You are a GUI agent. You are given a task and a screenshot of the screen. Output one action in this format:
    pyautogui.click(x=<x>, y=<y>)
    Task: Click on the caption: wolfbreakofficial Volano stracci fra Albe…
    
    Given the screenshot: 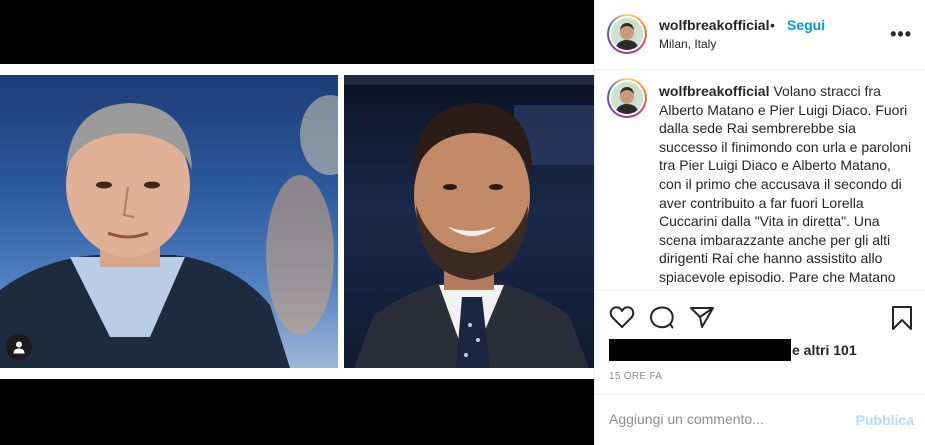 What is the action you would take?
    pyautogui.click(x=788, y=186)
    